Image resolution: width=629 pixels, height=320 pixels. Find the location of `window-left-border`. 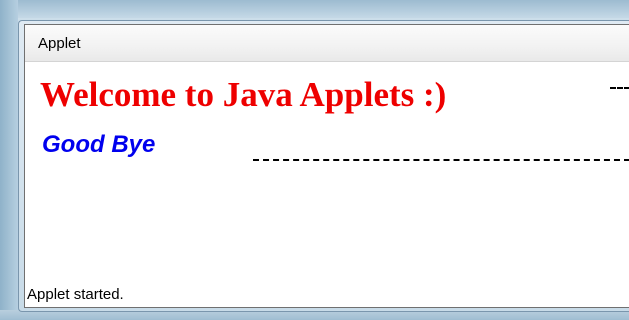

window-left-border is located at coordinates (9, 160).